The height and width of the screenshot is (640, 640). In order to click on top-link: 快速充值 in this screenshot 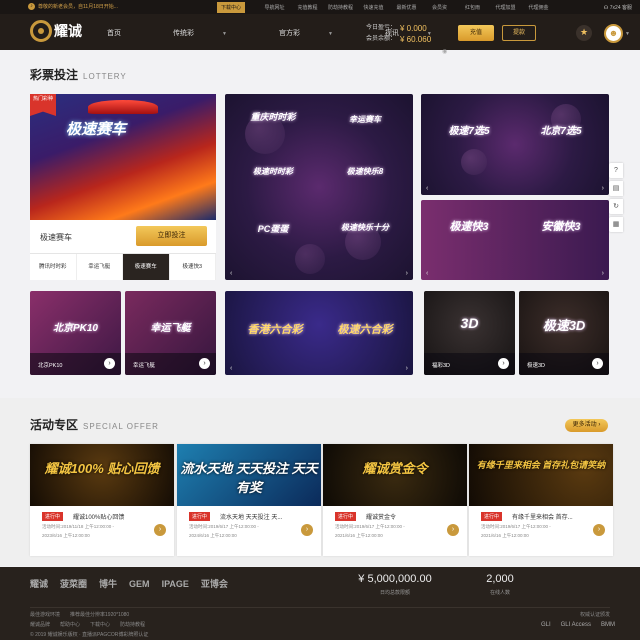, I will do `click(373, 7)`.